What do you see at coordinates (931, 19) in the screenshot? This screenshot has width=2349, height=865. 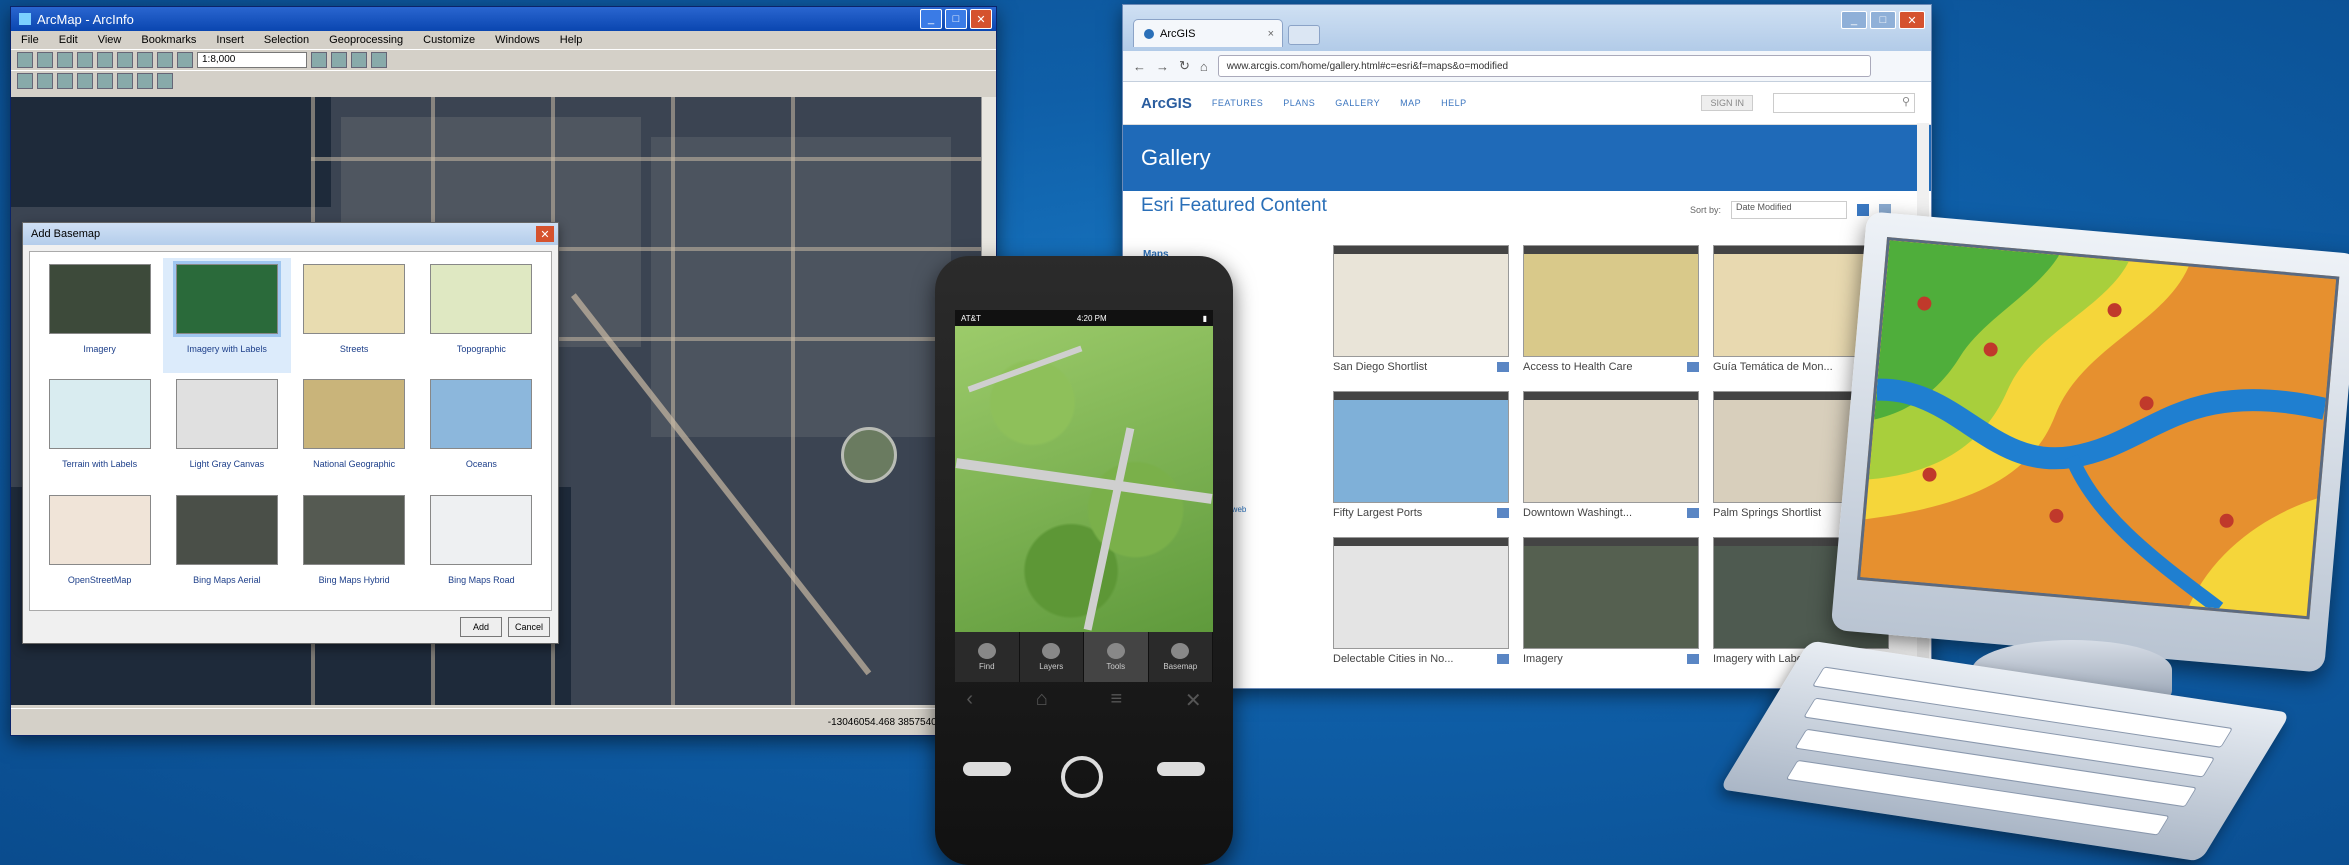 I see `minimize-button: _` at bounding box center [931, 19].